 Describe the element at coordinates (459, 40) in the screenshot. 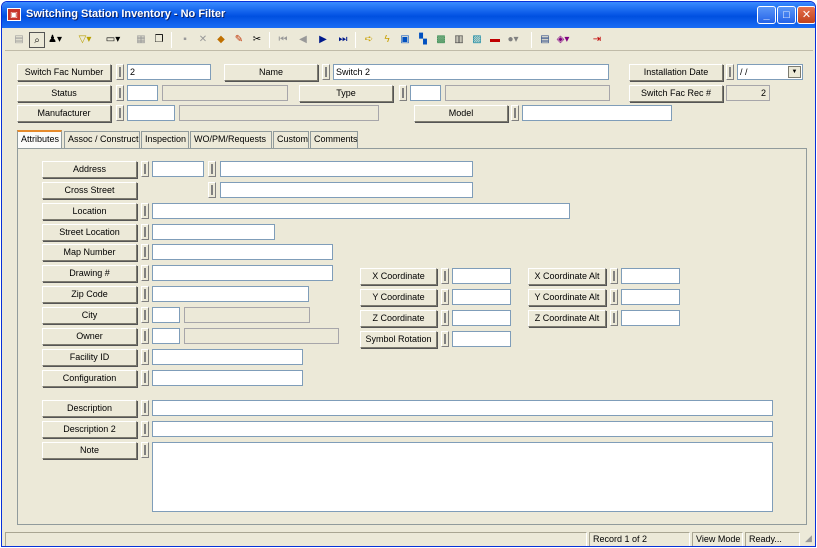

I see `calendar-icon: ▥` at that location.